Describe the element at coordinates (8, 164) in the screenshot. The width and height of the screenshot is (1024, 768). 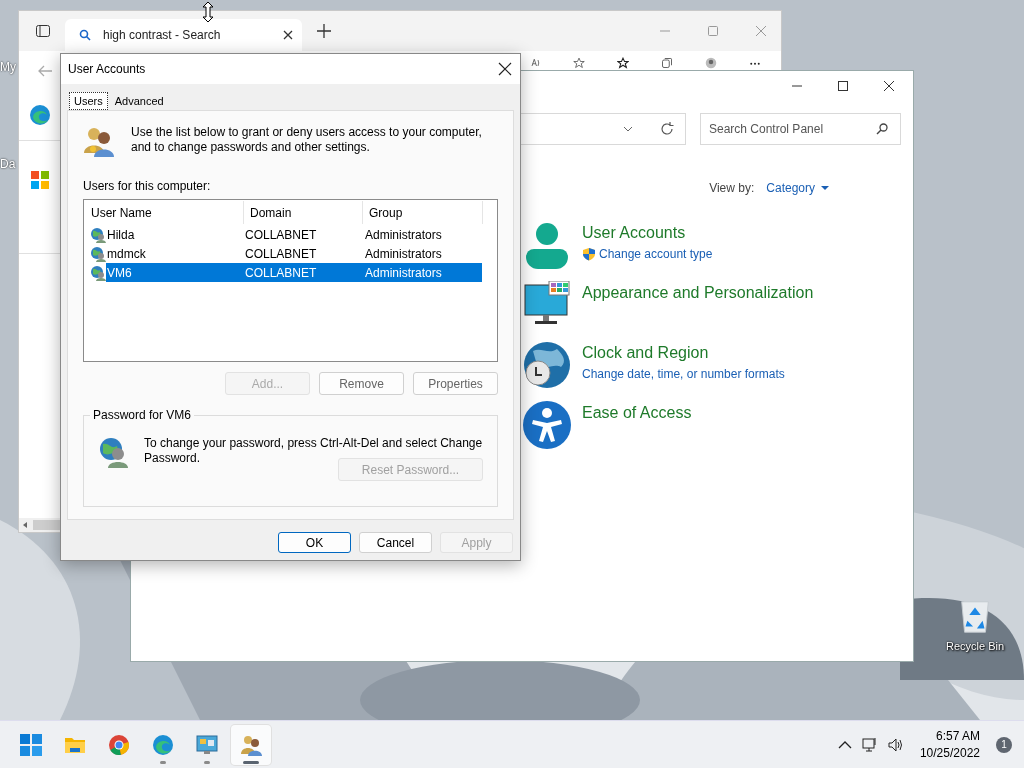
I see `desktop-icon-label: Da` at that location.